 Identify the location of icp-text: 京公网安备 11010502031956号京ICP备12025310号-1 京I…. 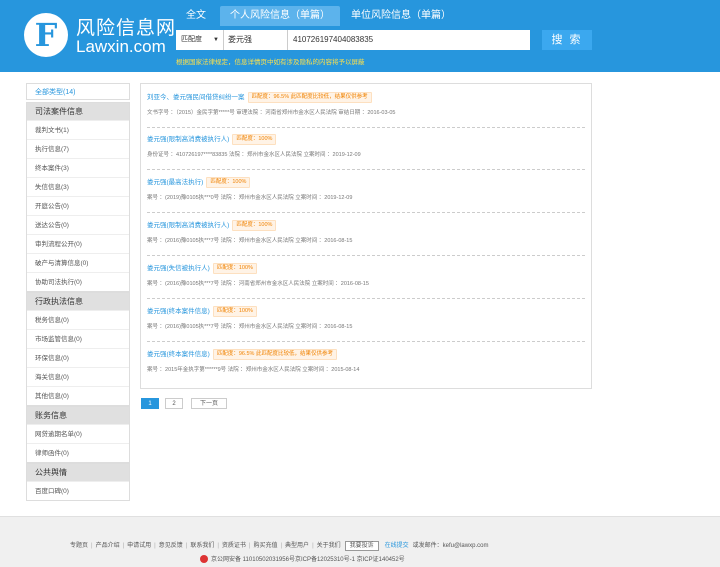
(308, 560).